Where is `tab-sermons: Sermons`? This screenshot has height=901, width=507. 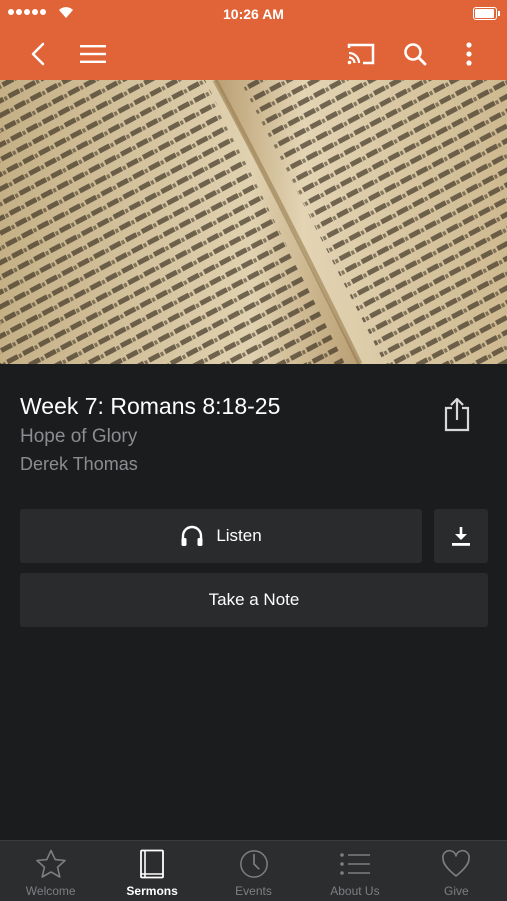 tab-sermons: Sermons is located at coordinates (151, 871).